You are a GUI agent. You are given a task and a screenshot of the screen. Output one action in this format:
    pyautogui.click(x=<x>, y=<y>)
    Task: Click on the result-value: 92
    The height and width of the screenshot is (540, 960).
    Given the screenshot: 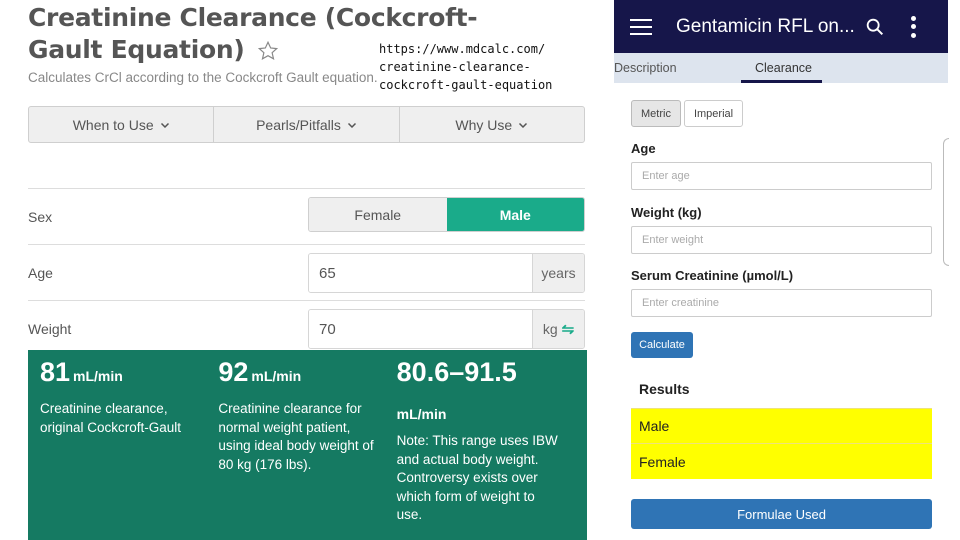 What is the action you would take?
    pyautogui.click(x=233, y=372)
    